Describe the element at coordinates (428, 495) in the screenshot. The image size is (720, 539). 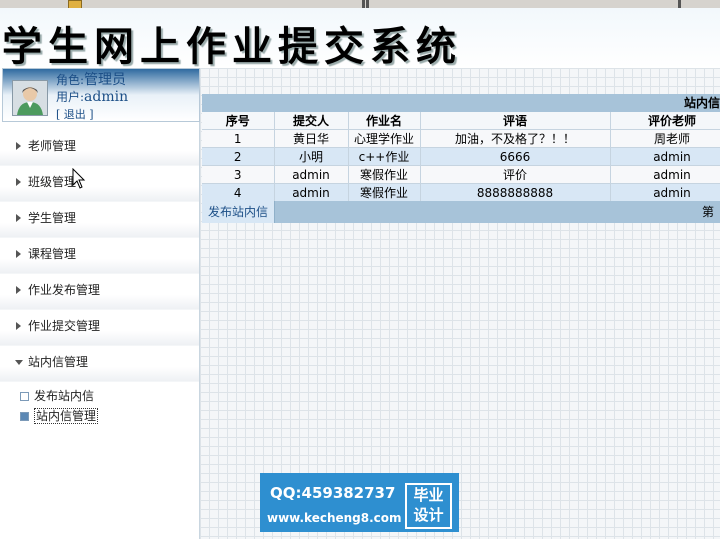
I see `badge-line: 毕业` at that location.